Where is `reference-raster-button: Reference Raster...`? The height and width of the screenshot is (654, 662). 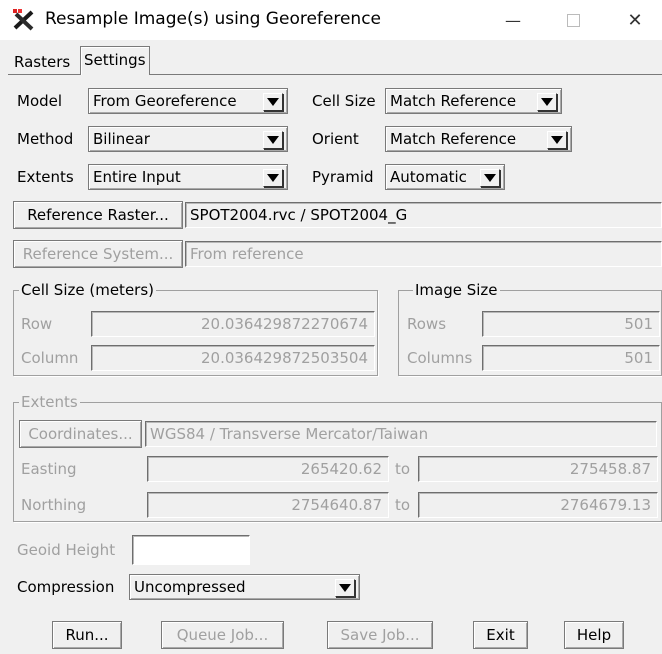 reference-raster-button: Reference Raster... is located at coordinates (98, 215).